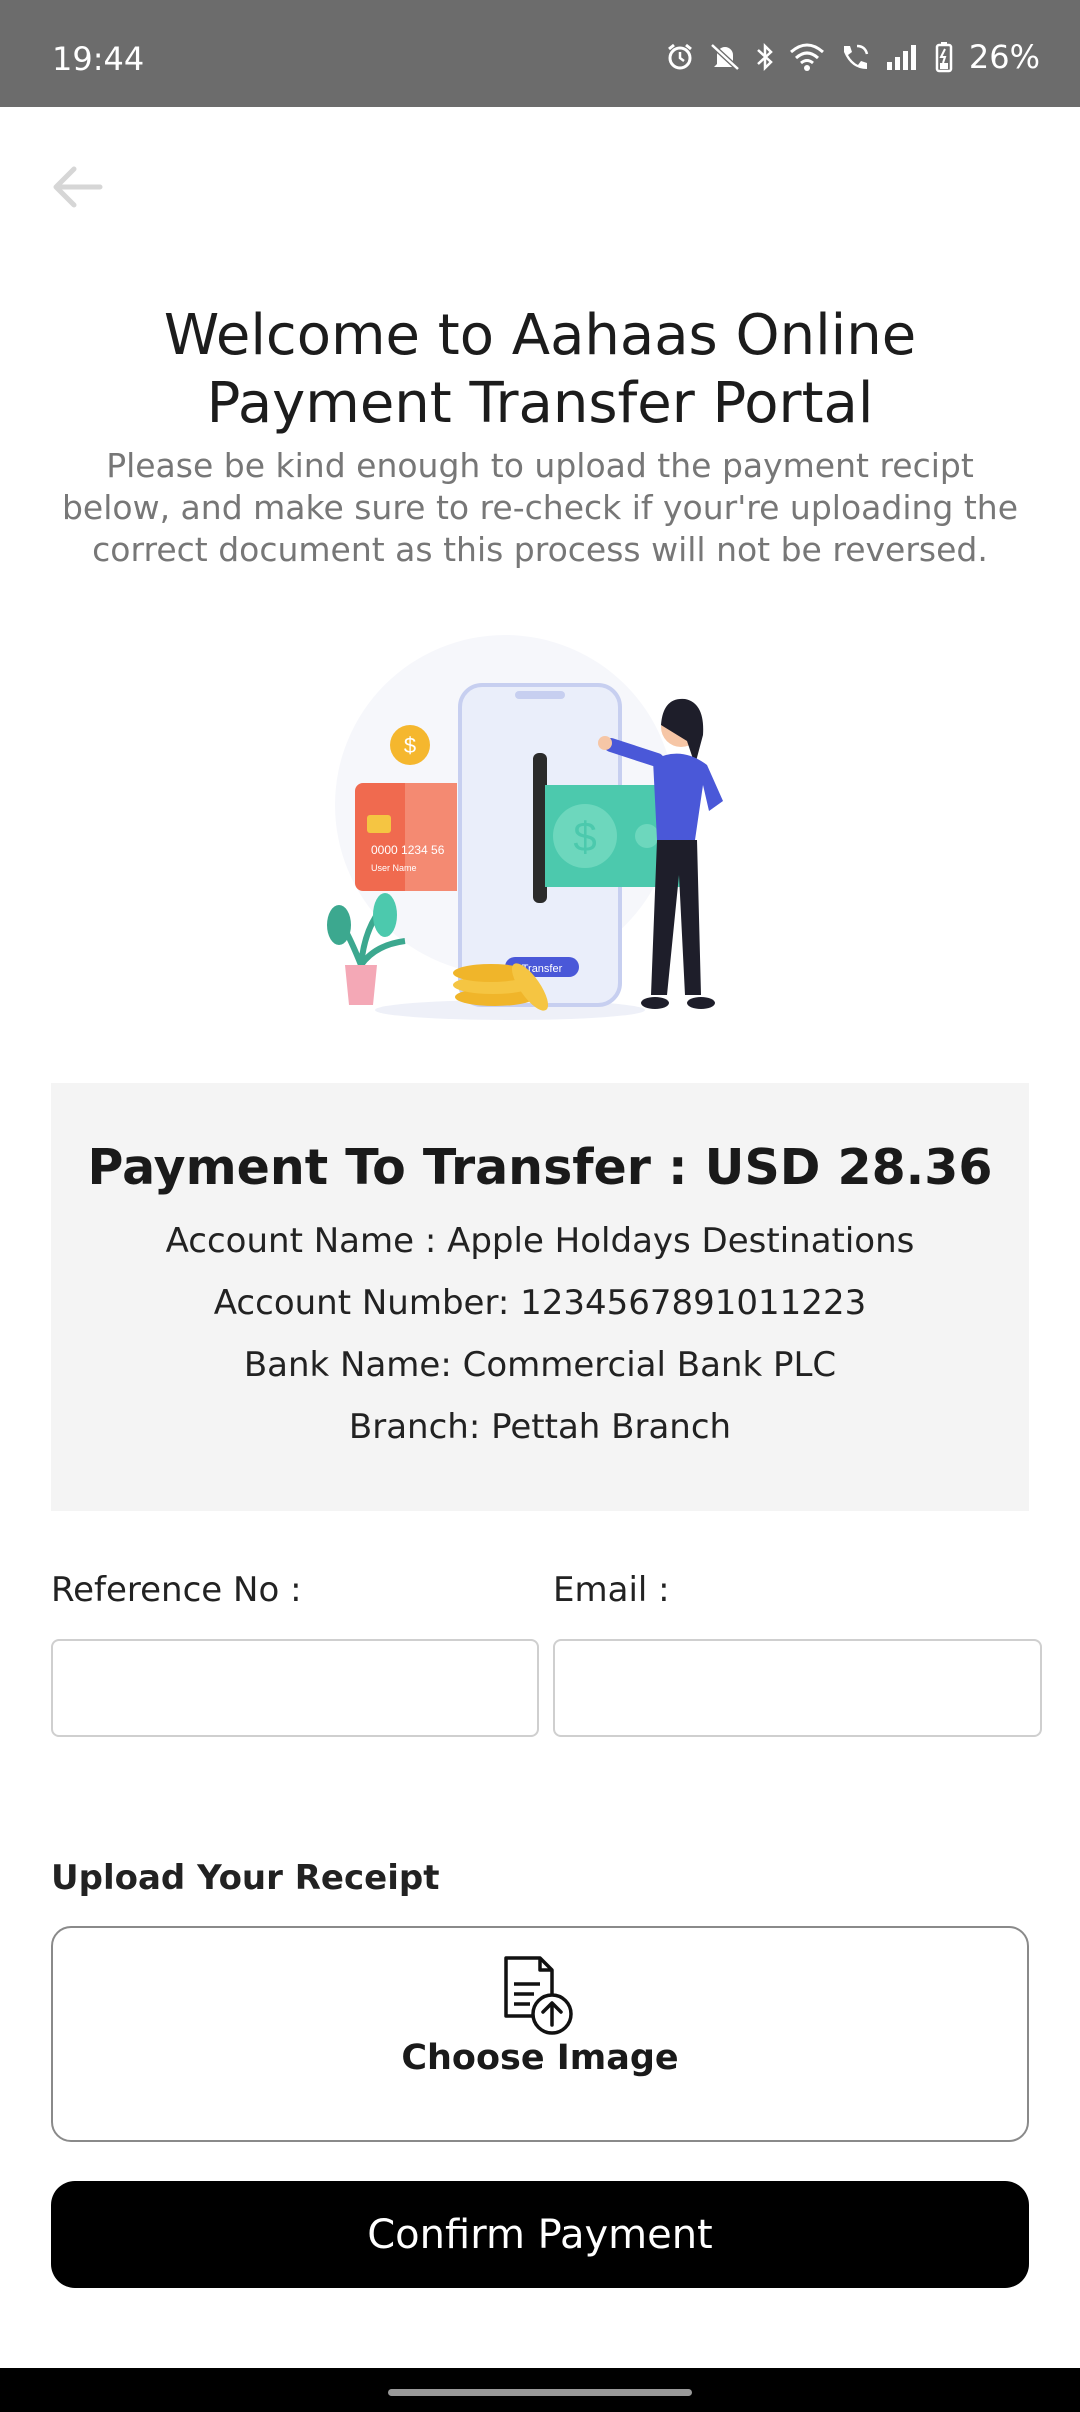 The height and width of the screenshot is (2412, 1080). What do you see at coordinates (540, 1365) in the screenshot?
I see `bank-name: Bank Name: Commercial Bank PLC` at bounding box center [540, 1365].